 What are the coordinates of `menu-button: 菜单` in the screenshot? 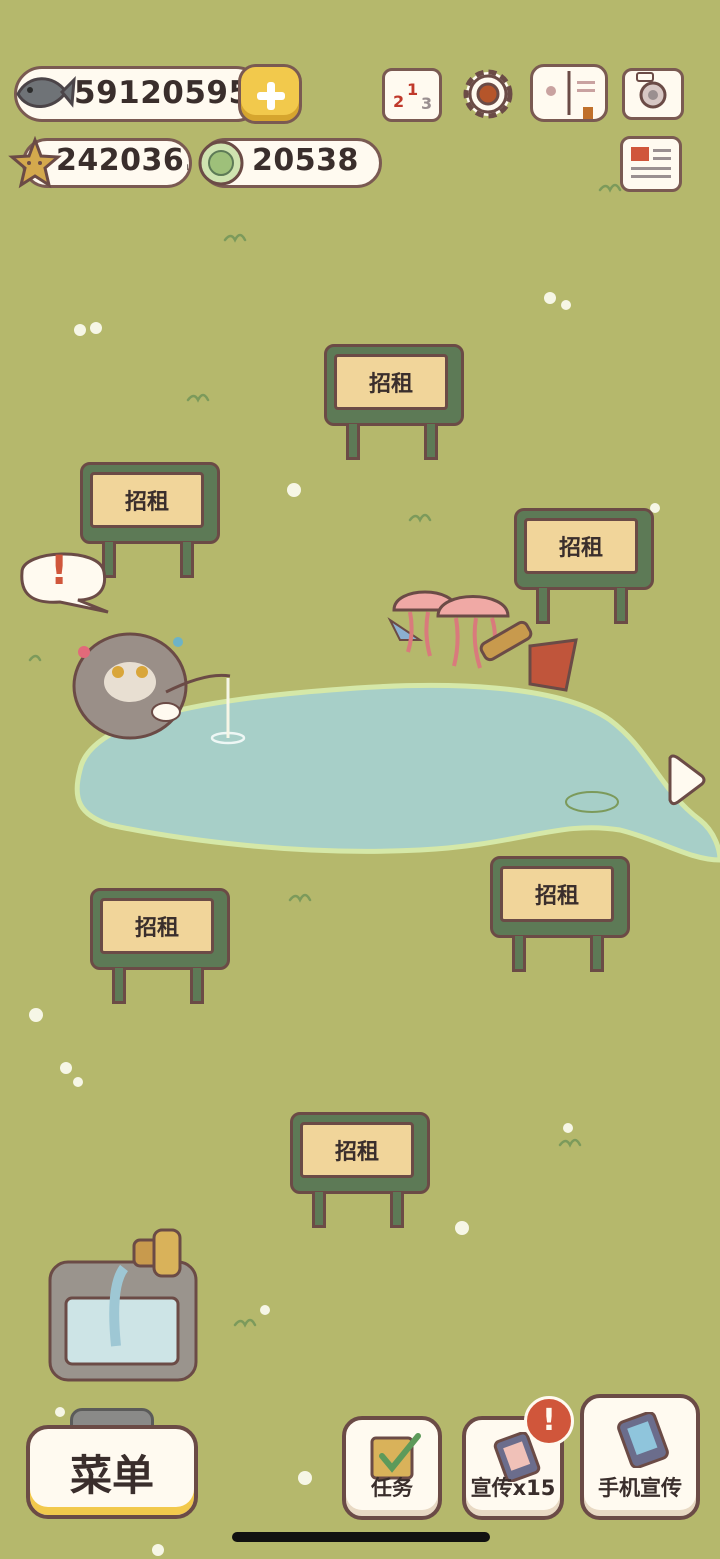 It's located at (112, 1472).